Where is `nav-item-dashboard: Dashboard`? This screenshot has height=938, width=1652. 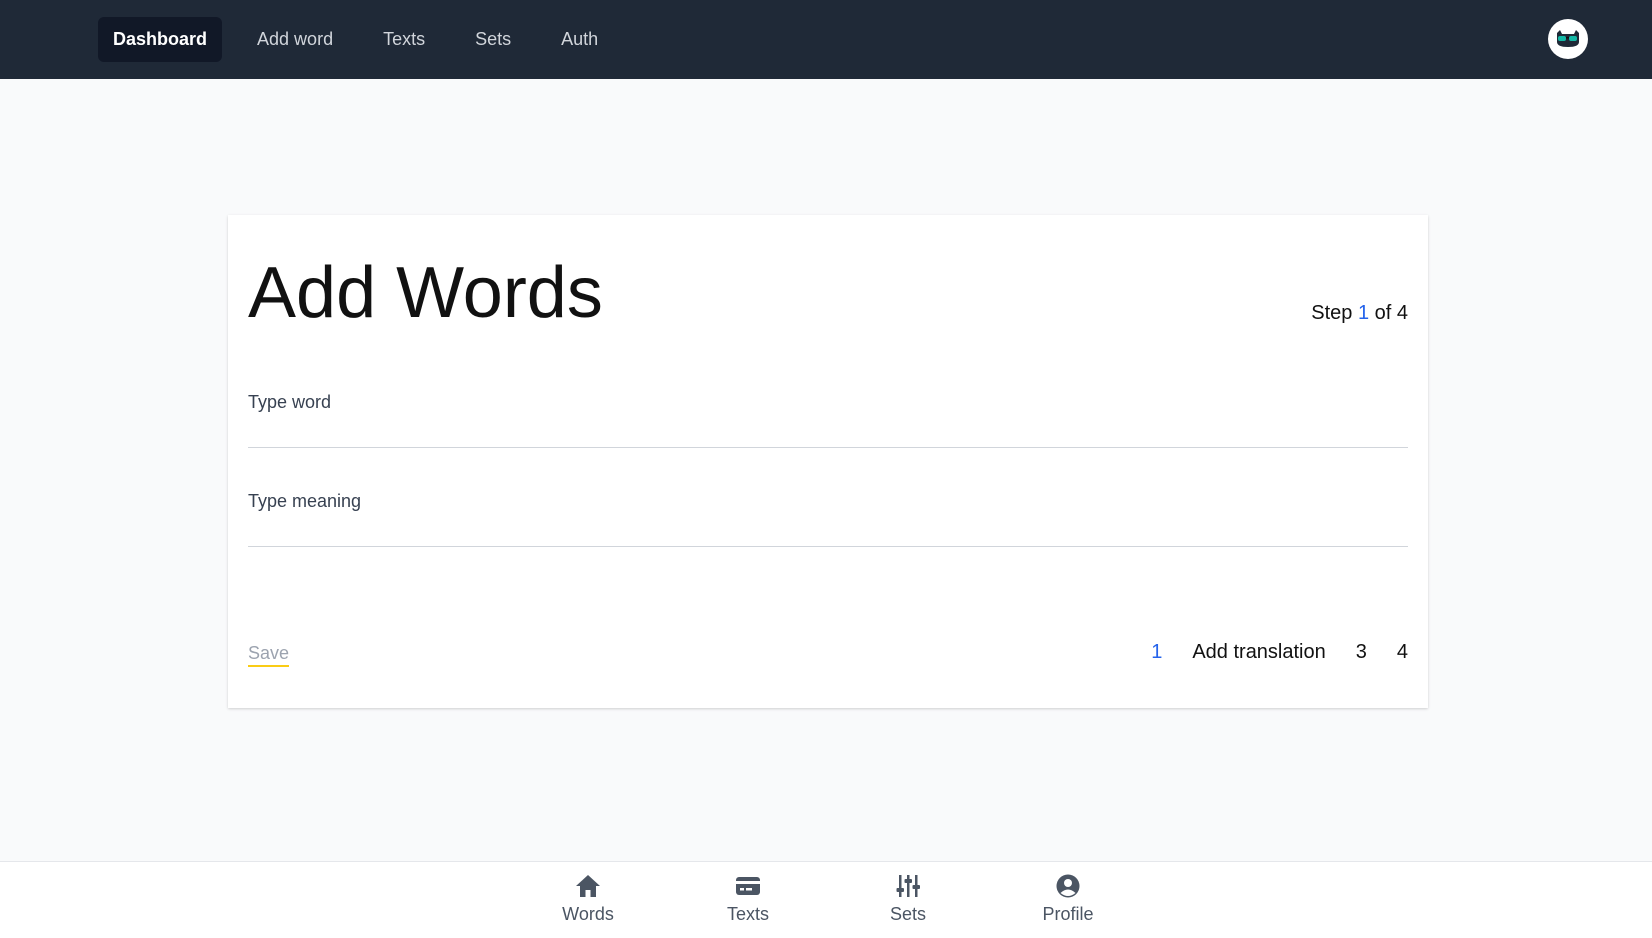
nav-item-dashboard: Dashboard is located at coordinates (160, 39).